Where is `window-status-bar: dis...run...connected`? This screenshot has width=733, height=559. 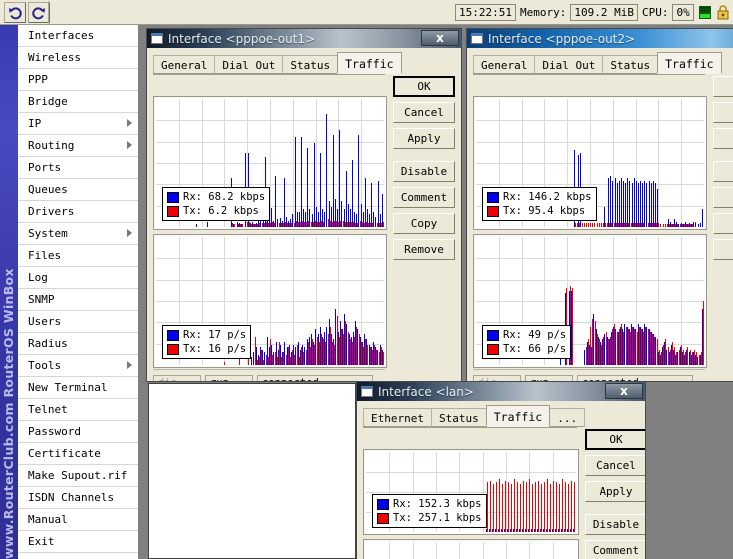 window-status-bar: dis...run...connected is located at coordinates (263, 378).